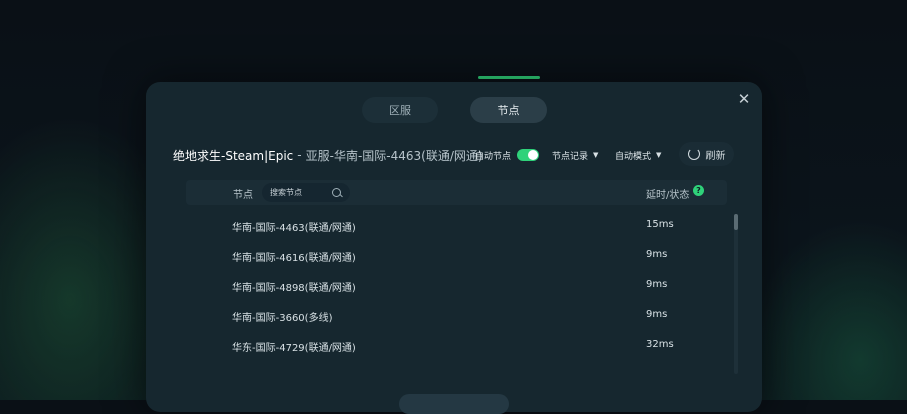 This screenshot has width=907, height=414. What do you see at coordinates (336, 192) in the screenshot?
I see `search-icon` at bounding box center [336, 192].